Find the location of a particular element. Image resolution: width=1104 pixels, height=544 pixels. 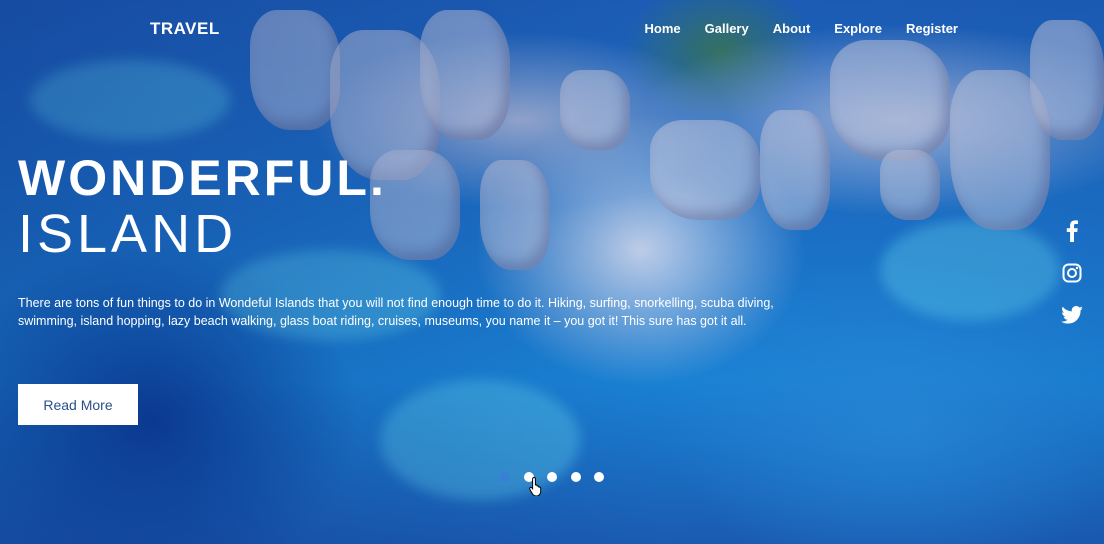

nav-item-about: About is located at coordinates (792, 28).